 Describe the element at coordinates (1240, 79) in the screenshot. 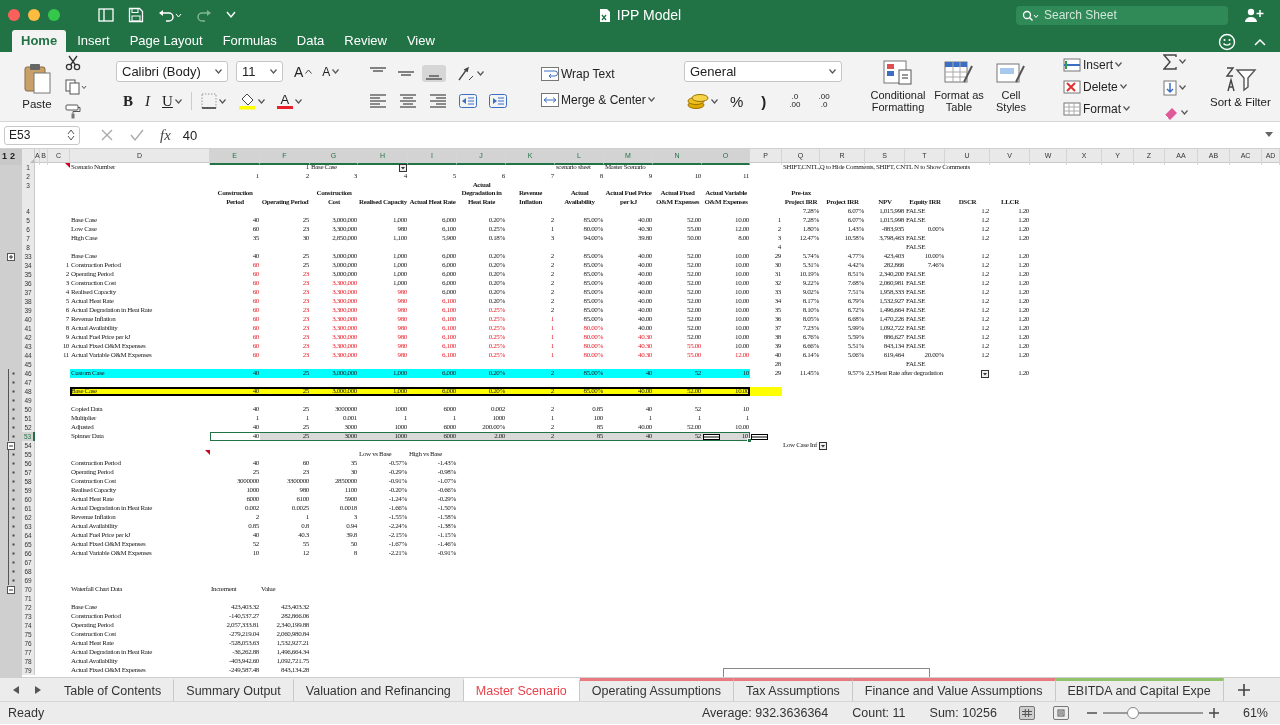

I see `sort-filter-icon` at that location.